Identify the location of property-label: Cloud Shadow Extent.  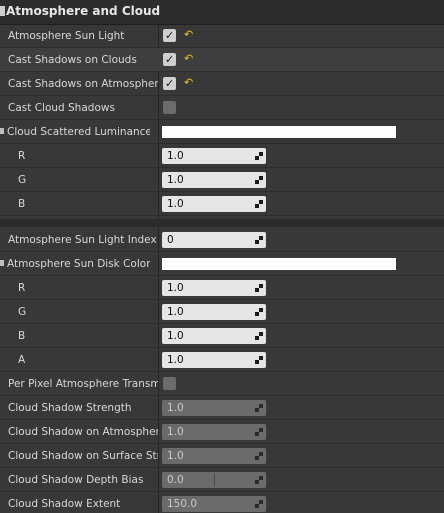
(64, 504).